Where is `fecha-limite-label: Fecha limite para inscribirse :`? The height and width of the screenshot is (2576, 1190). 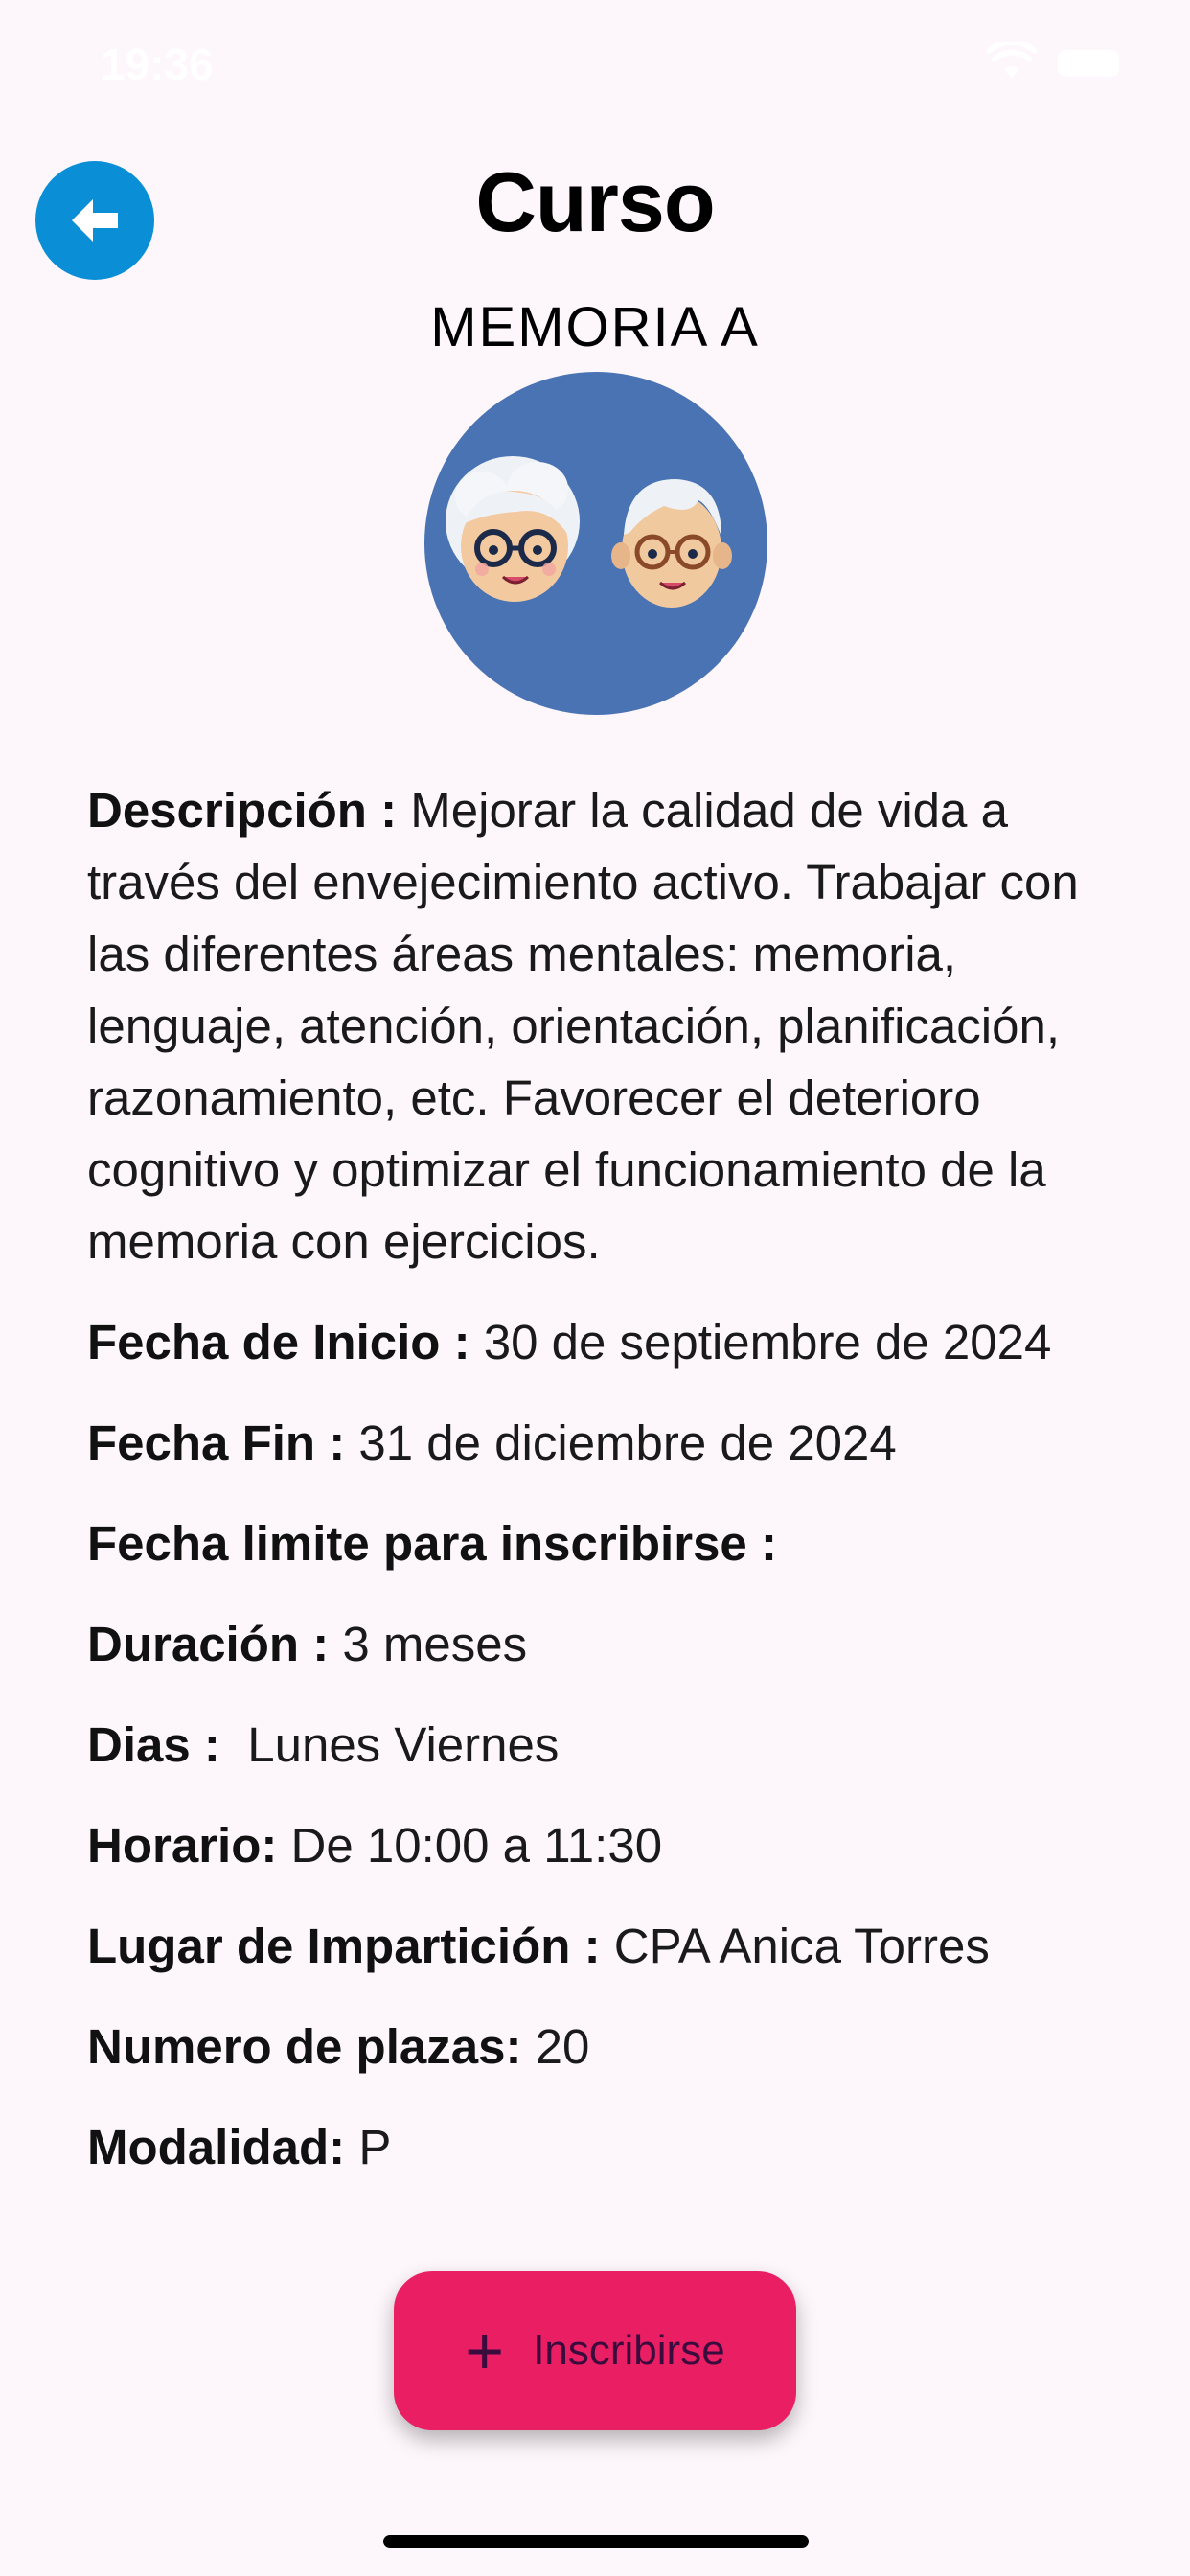
fecha-limite-label: Fecha limite para inscribirse : is located at coordinates (432, 1543).